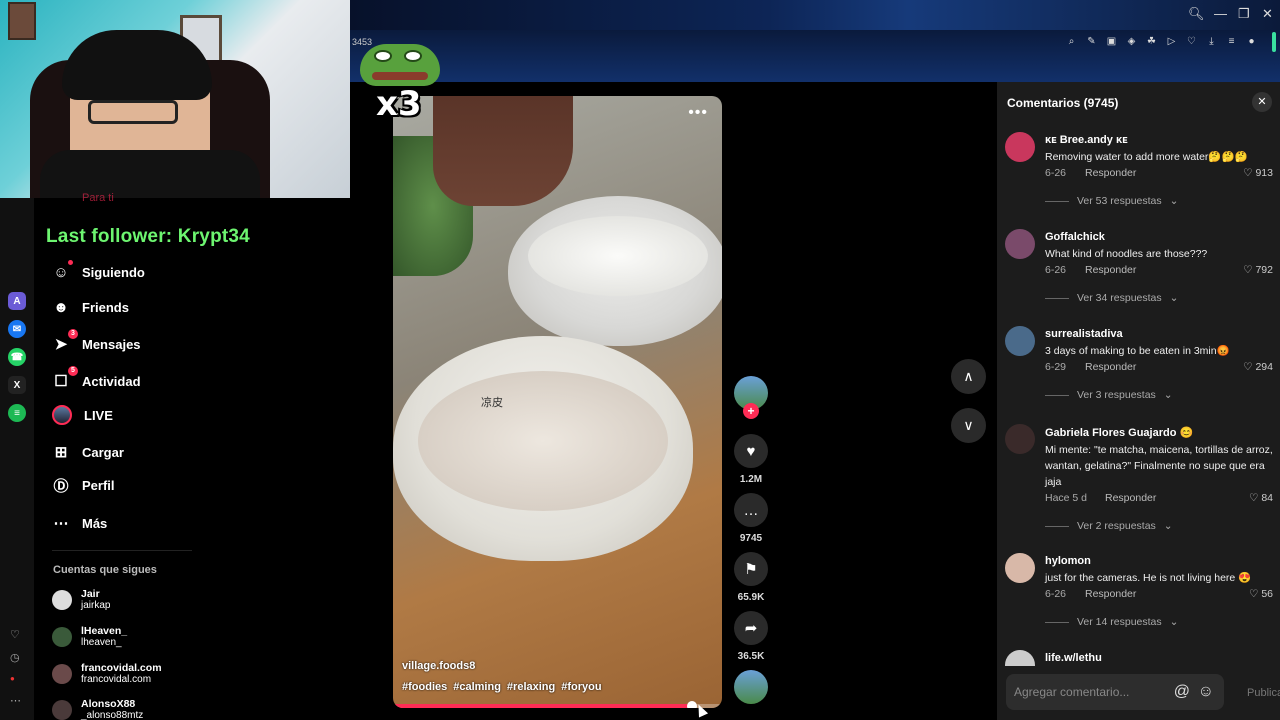 This screenshot has height=720, width=1280. What do you see at coordinates (1206, 692) in the screenshot?
I see `emoji-icon: ☺` at bounding box center [1206, 692].